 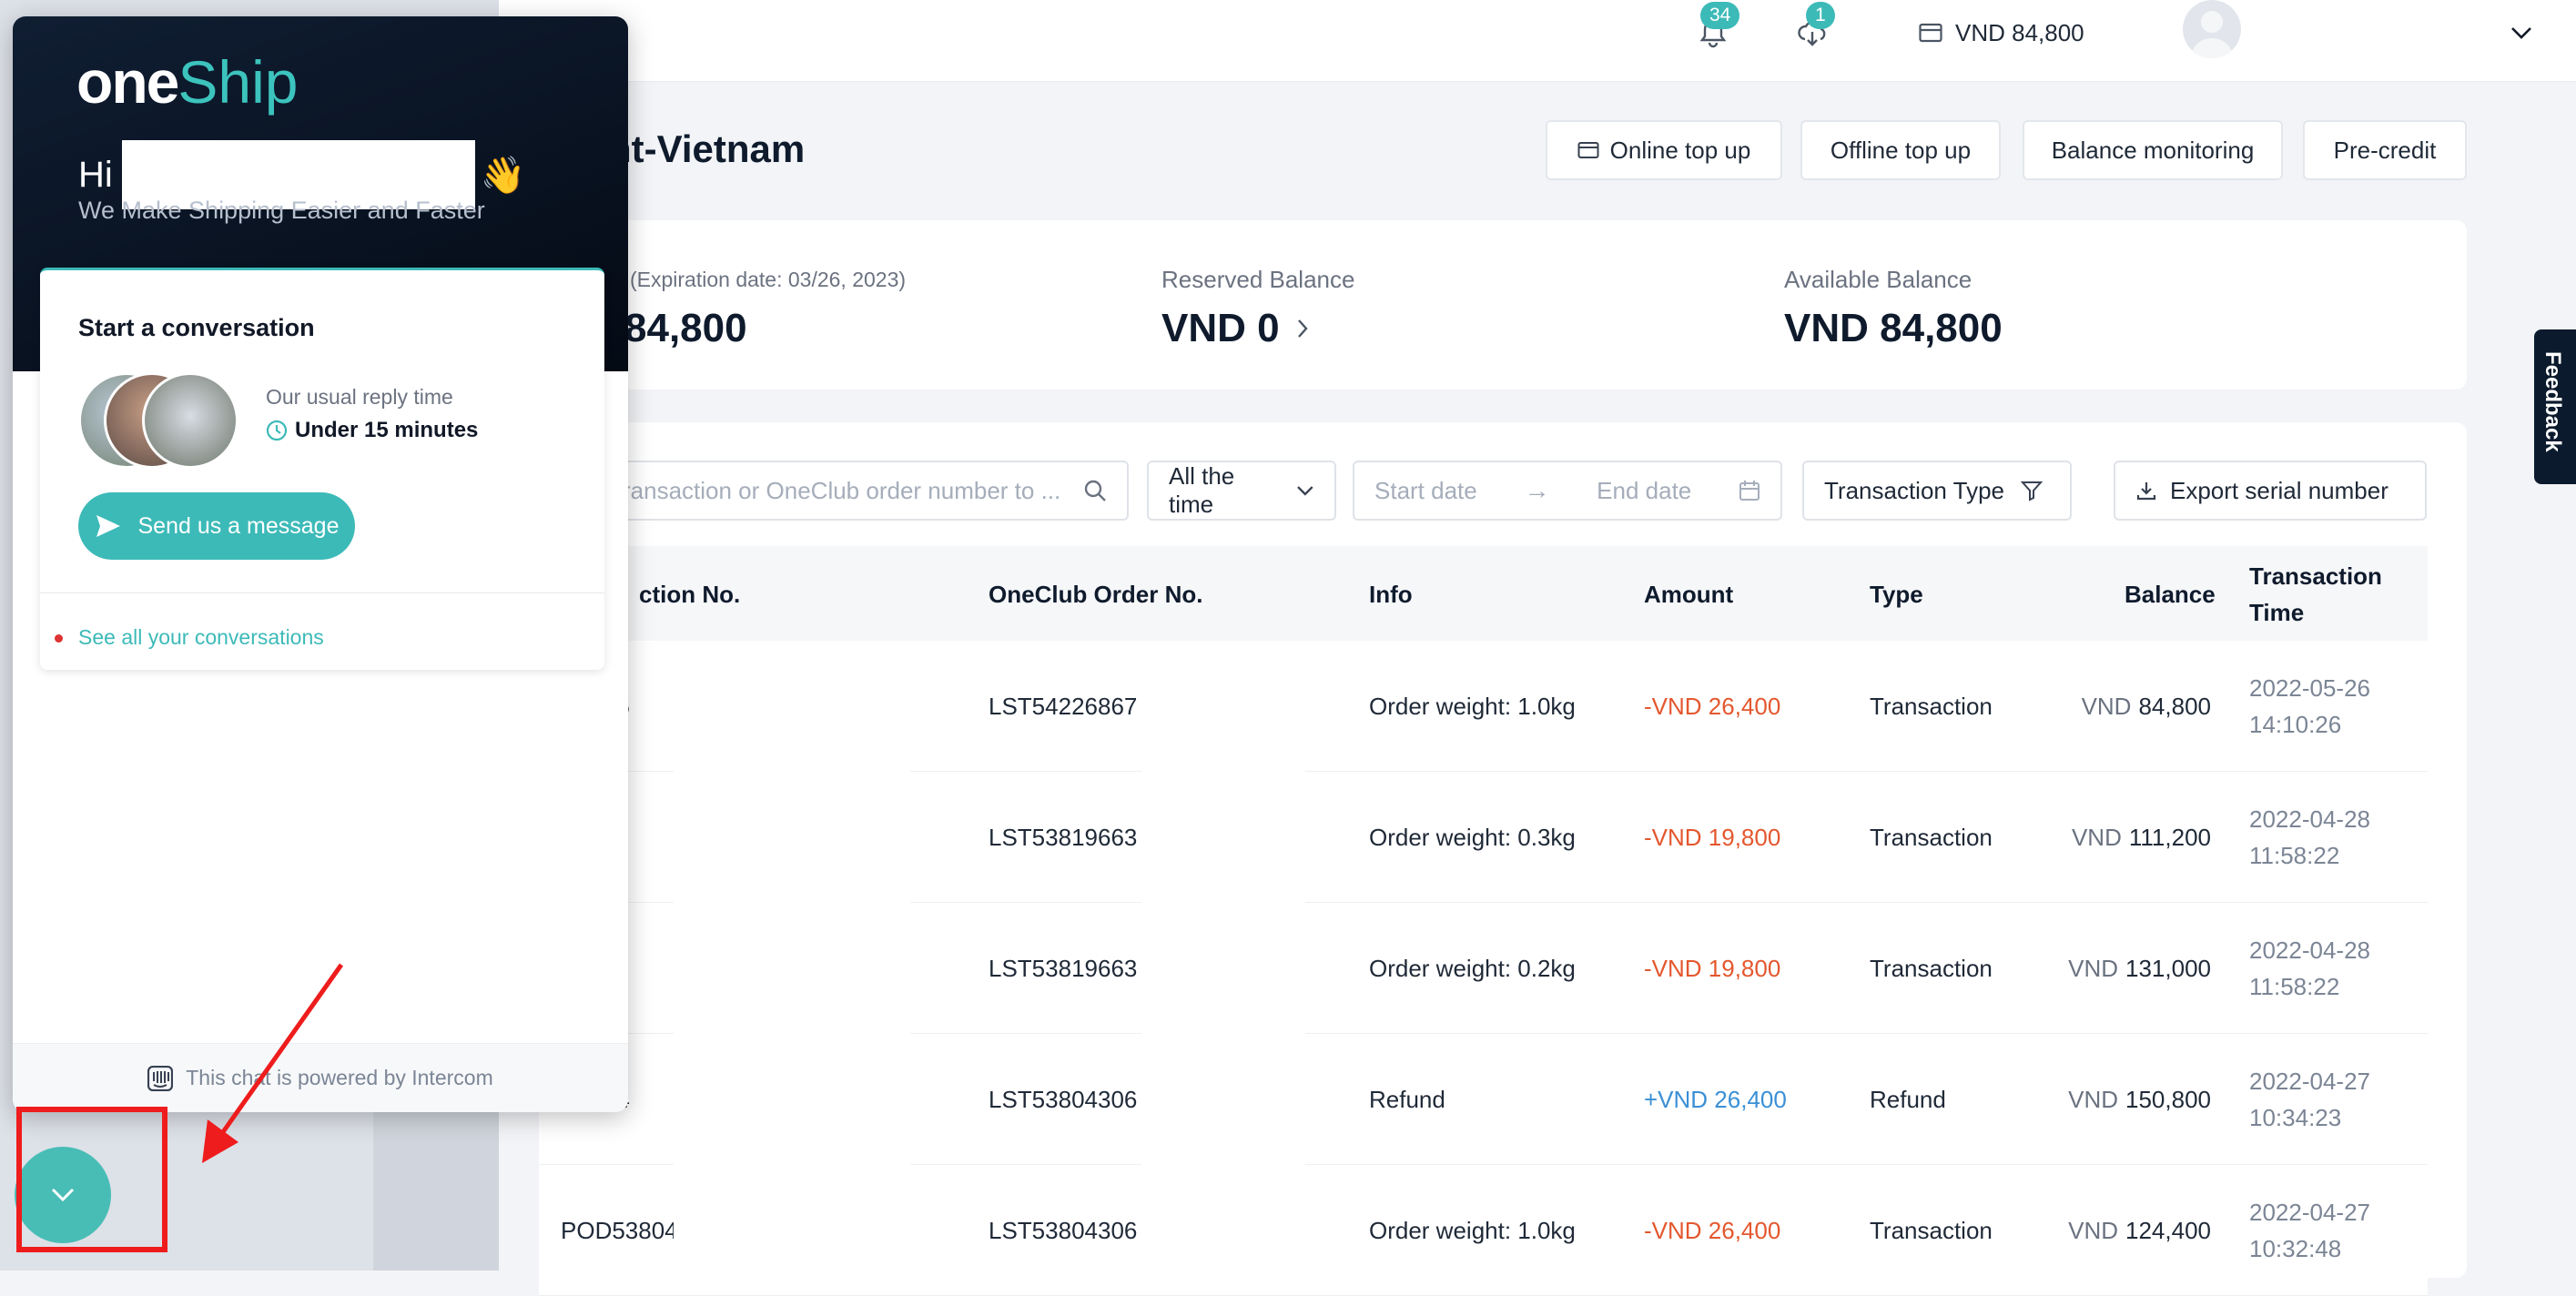 What do you see at coordinates (1063, 706) in the screenshot?
I see `order-no: LST54226867` at bounding box center [1063, 706].